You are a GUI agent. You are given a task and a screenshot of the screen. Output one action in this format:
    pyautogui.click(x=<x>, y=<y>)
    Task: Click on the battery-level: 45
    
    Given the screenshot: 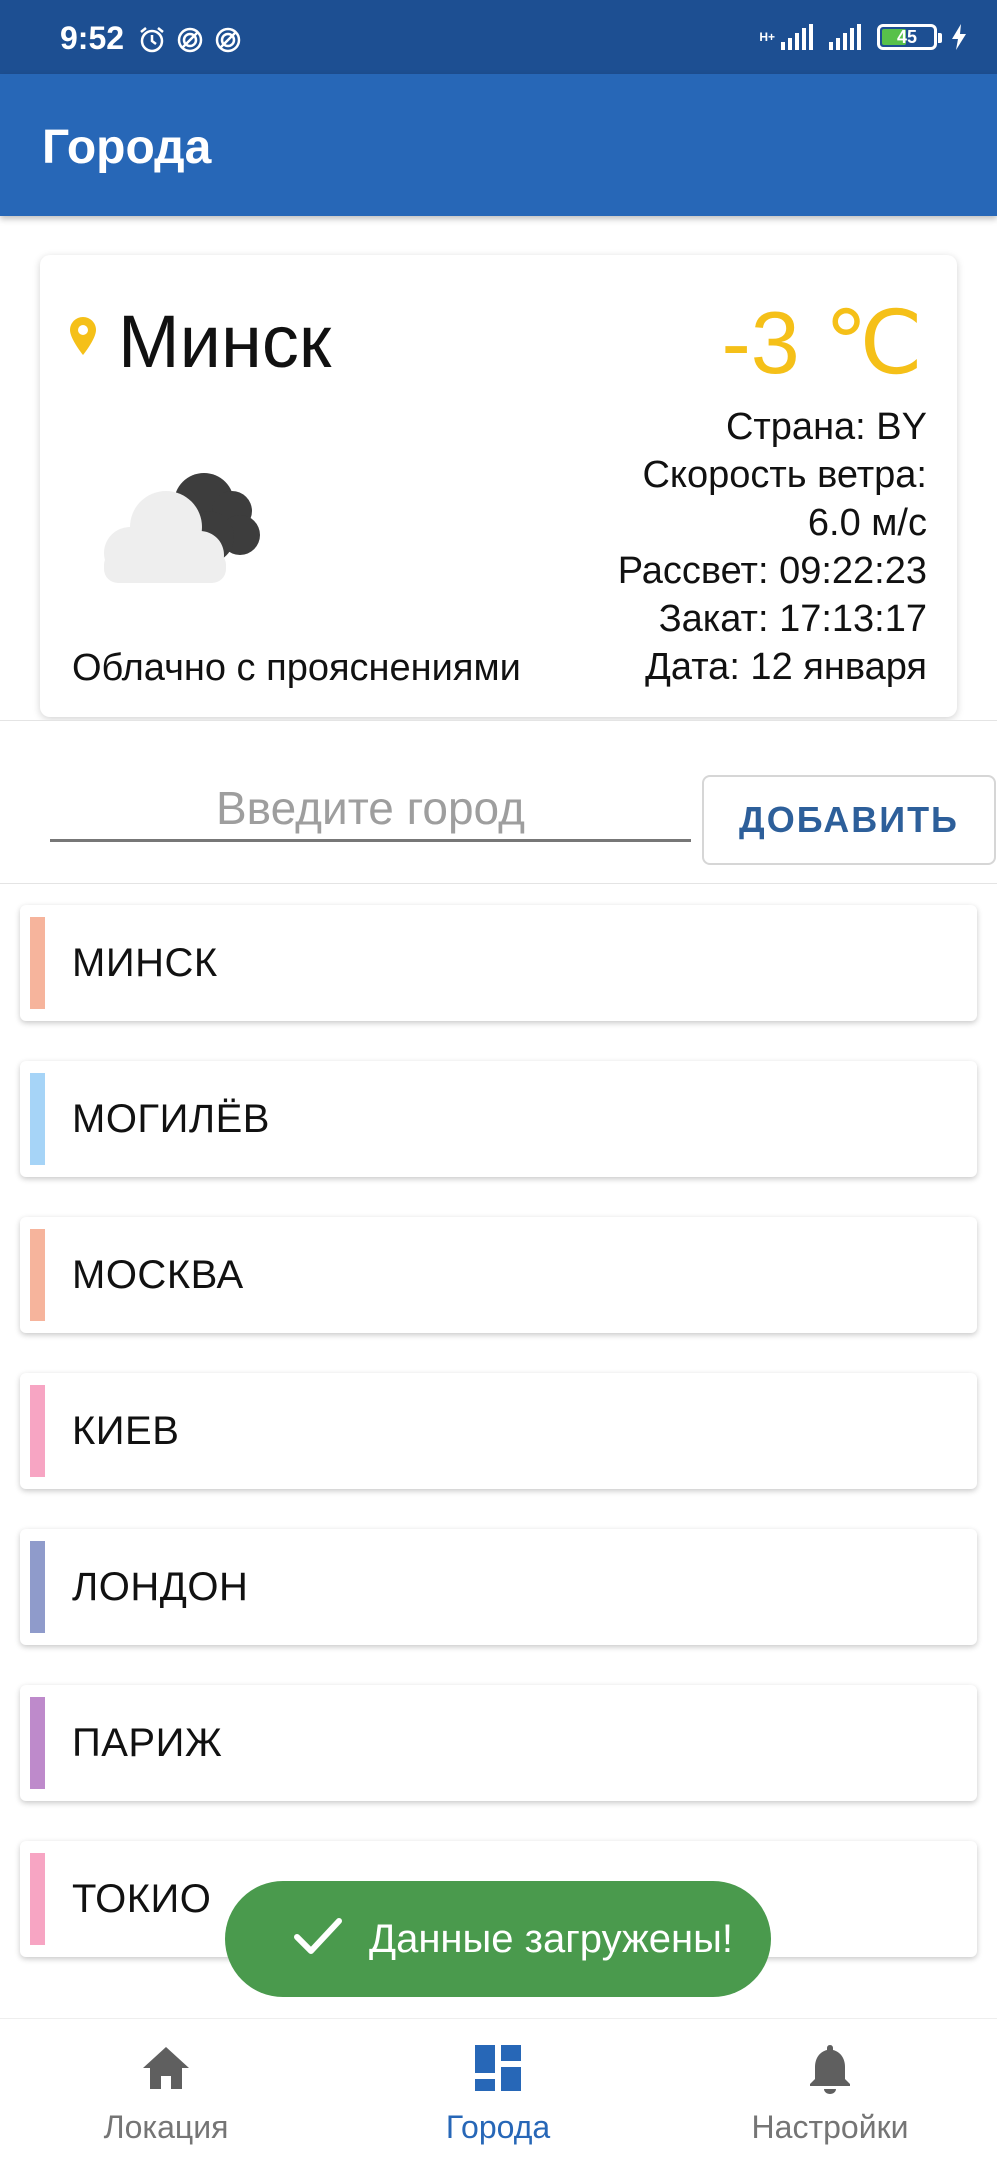 What is the action you would take?
    pyautogui.click(x=907, y=36)
    